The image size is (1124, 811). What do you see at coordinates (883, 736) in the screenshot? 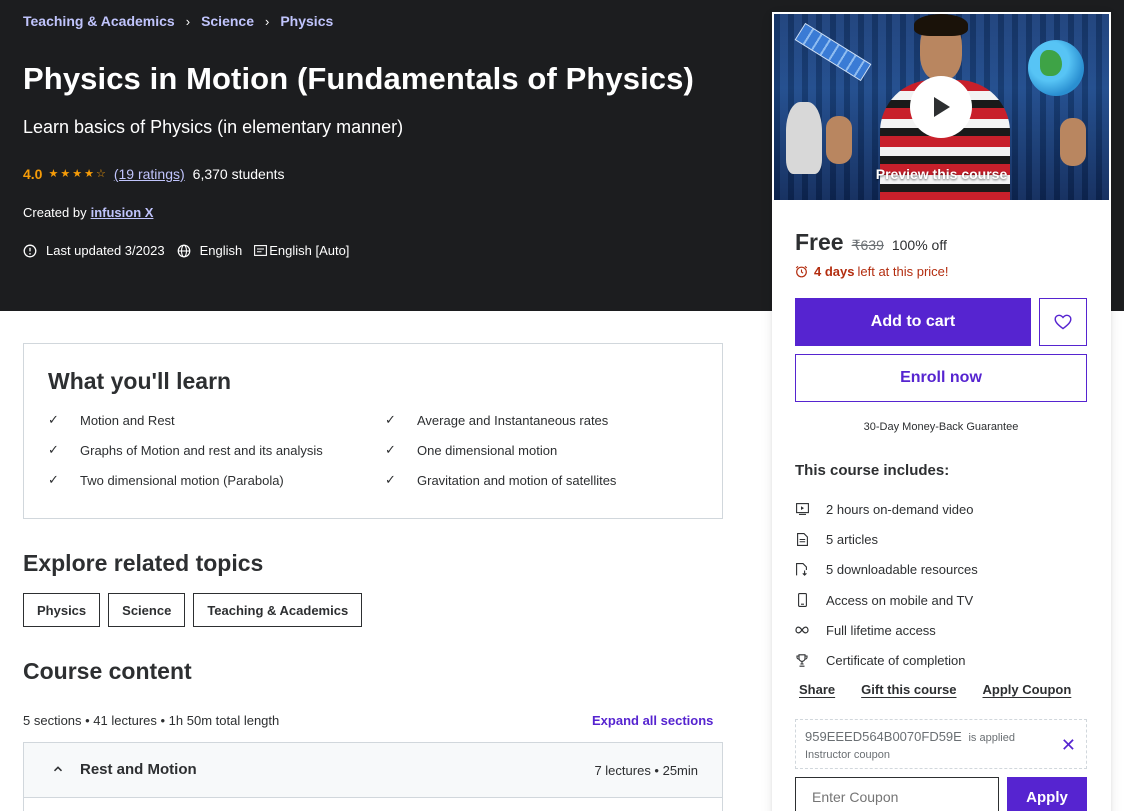
I see `coupon-code: 959EEED564B0070FD59E` at bounding box center [883, 736].